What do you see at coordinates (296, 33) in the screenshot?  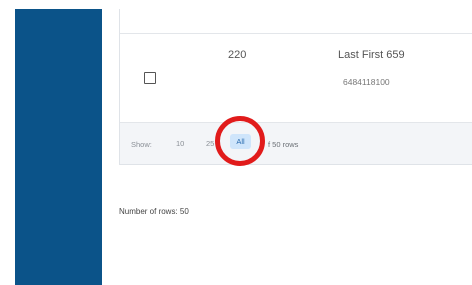 I see `row-divider` at bounding box center [296, 33].